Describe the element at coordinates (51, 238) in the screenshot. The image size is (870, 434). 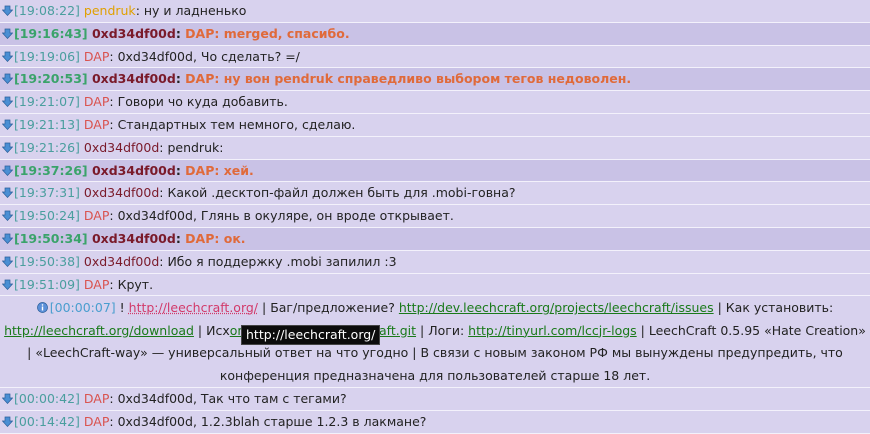
I see `message-timestamp: [19:50:34]` at that location.